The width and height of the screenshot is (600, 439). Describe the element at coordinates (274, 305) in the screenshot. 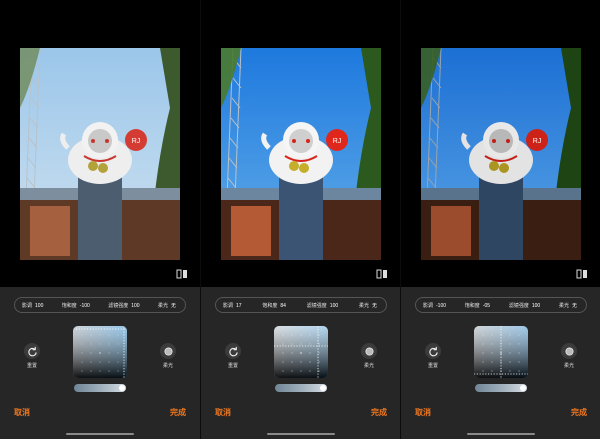

I see `param-item: 饱和度 84` at that location.